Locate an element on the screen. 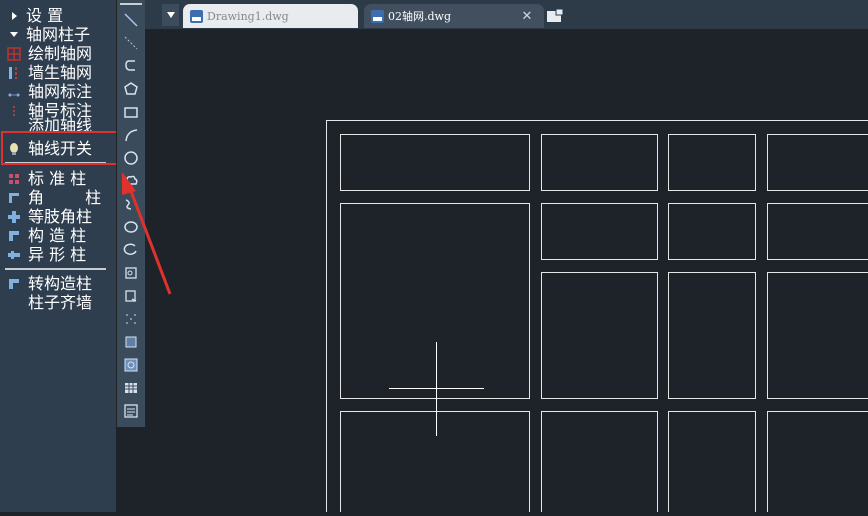 The height and width of the screenshot is (516, 868). rectangle-icon is located at coordinates (131, 112).